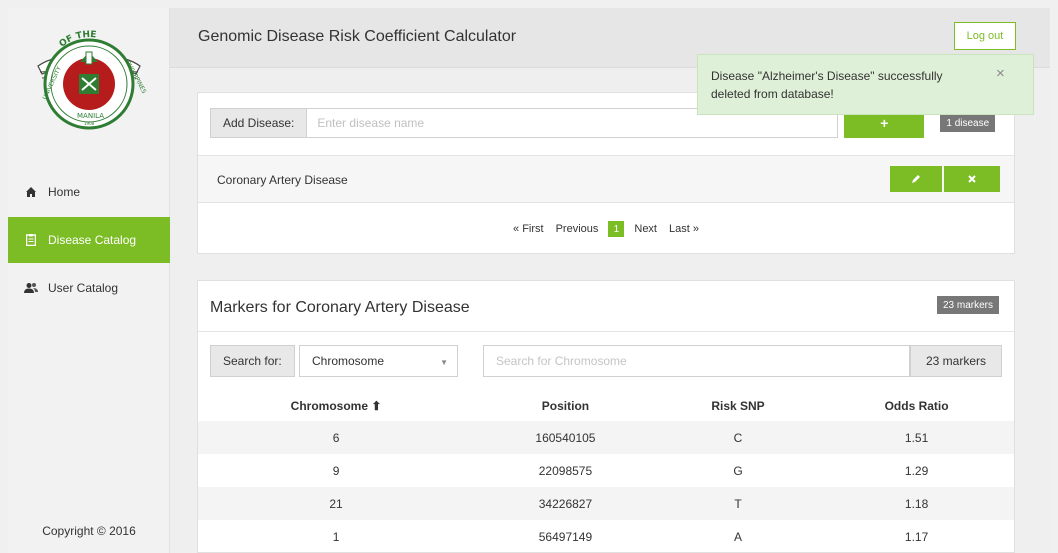 Image resolution: width=1058 pixels, height=553 pixels. What do you see at coordinates (606, 229) in the screenshot?
I see `pagination: « First Previous 1 Next Last »` at bounding box center [606, 229].